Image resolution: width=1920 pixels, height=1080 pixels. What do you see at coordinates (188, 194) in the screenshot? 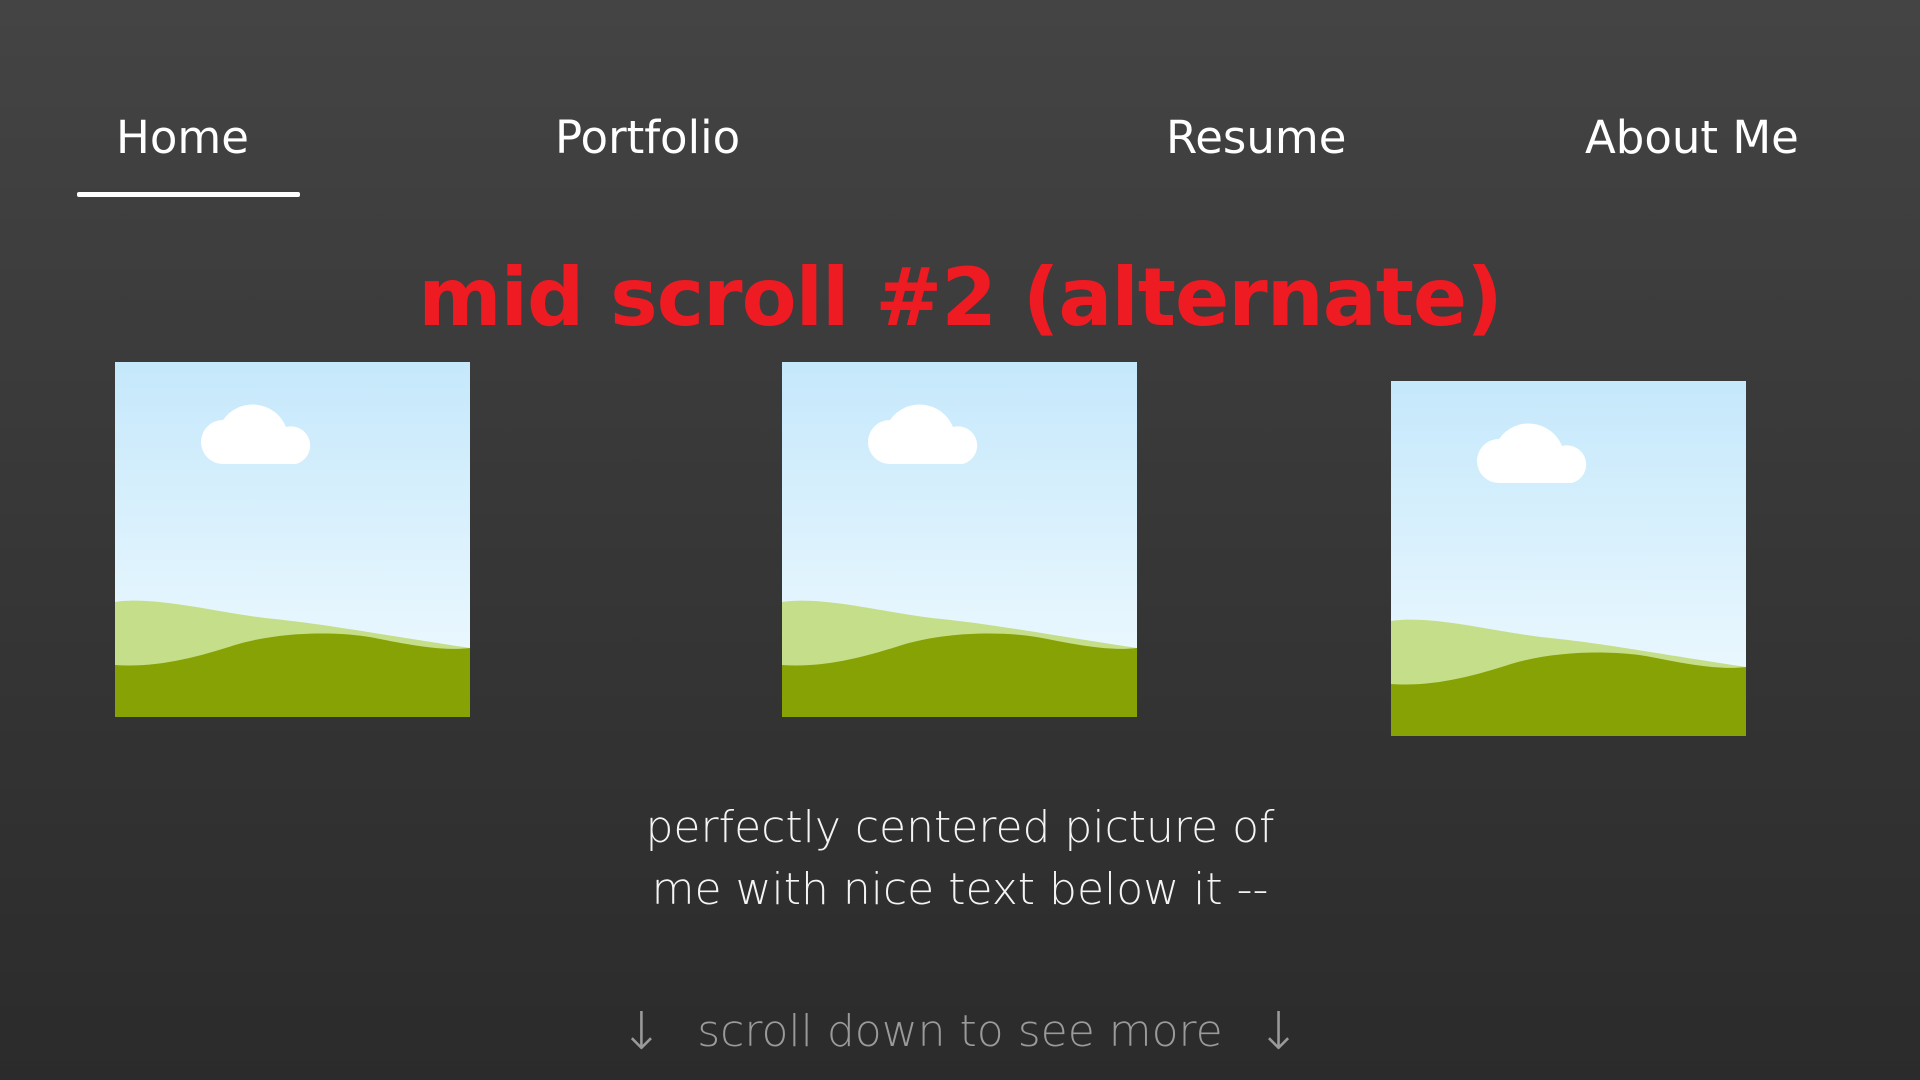
I see `active-nav-underline` at bounding box center [188, 194].